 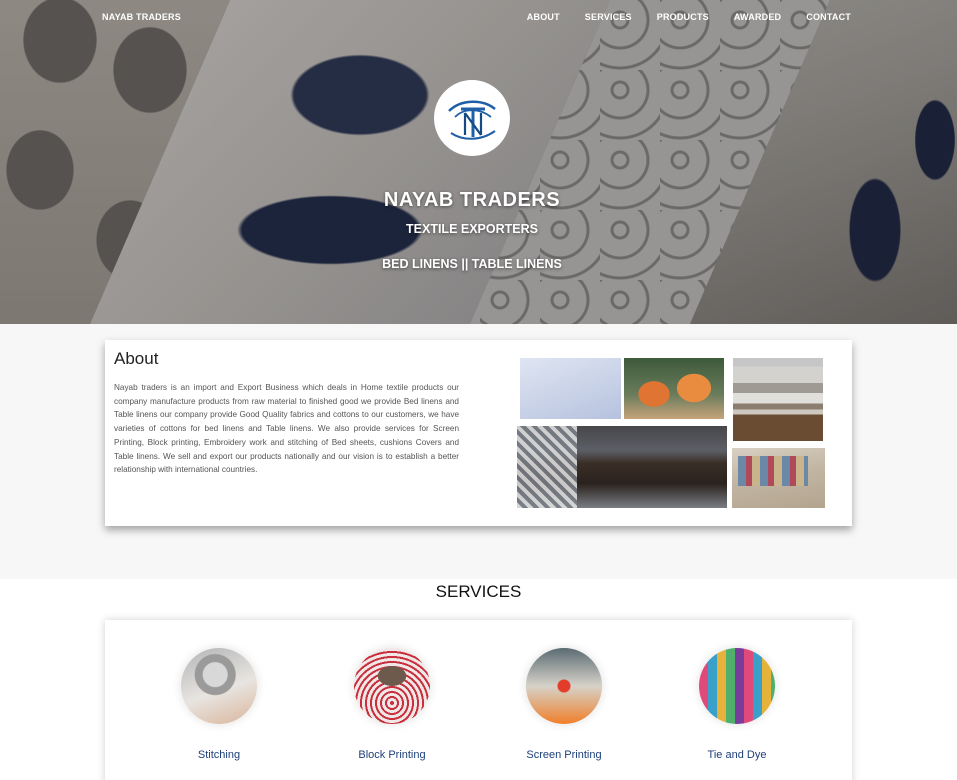 I want to click on service-label: Tie and Dye, so click(x=737, y=755).